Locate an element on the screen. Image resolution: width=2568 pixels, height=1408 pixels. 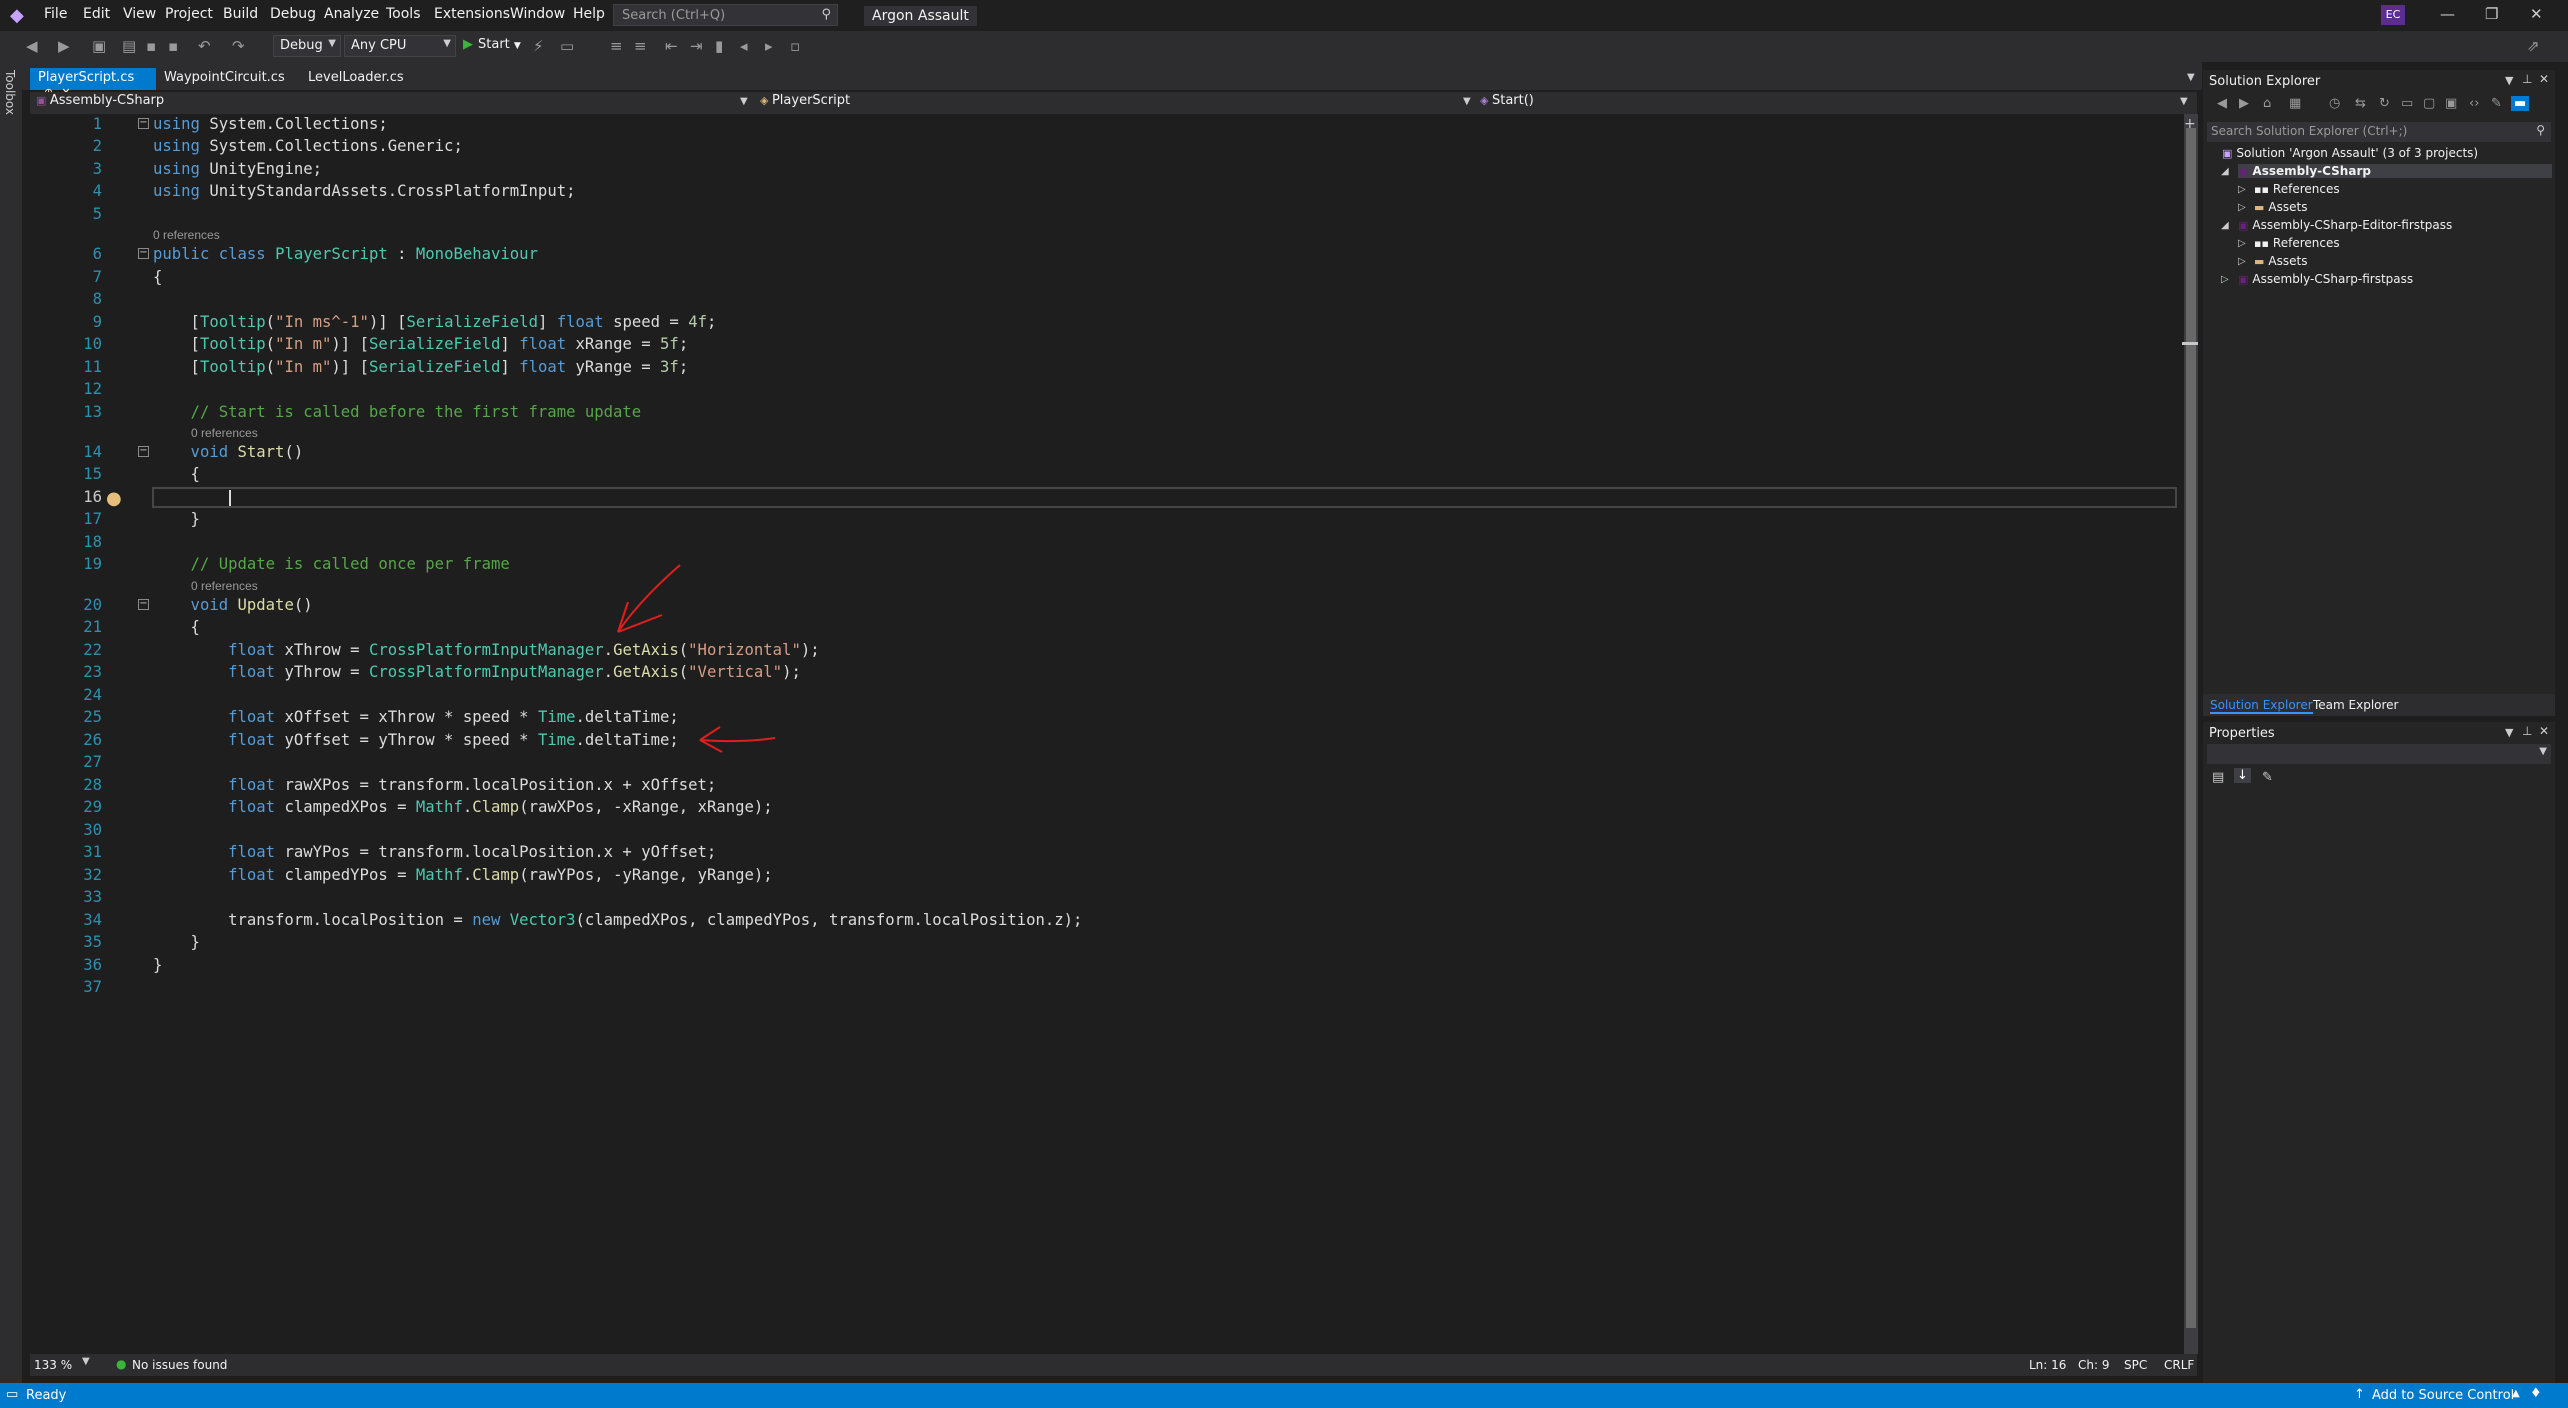
categorized-icon: ▤ is located at coordinates (2218, 777).